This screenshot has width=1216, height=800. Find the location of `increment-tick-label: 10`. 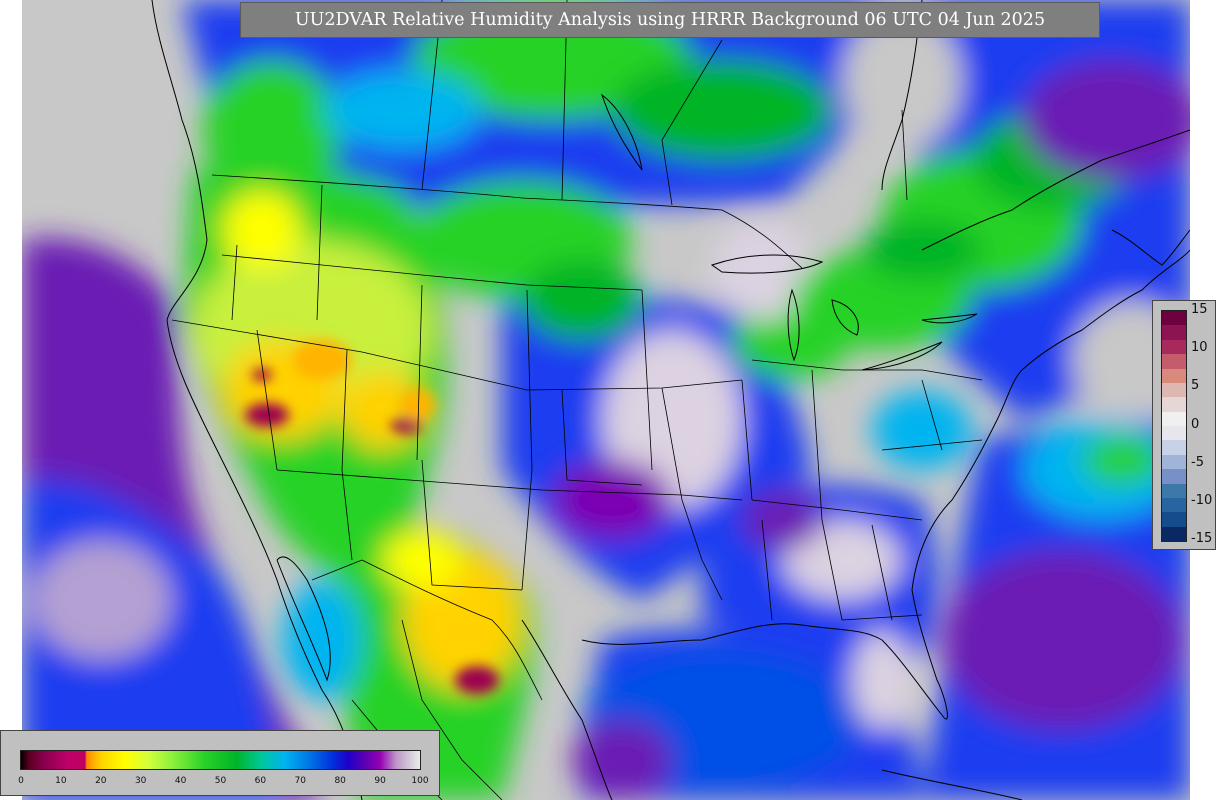

increment-tick-label: 10 is located at coordinates (1199, 348).